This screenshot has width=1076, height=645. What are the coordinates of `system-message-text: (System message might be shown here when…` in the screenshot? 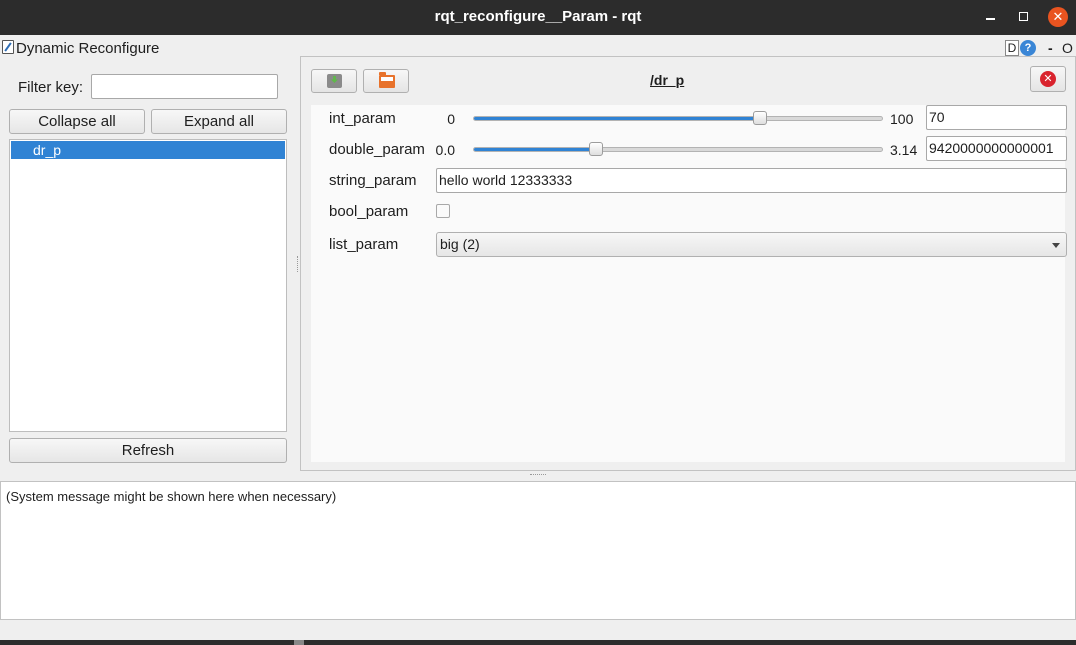 It's located at (171, 496).